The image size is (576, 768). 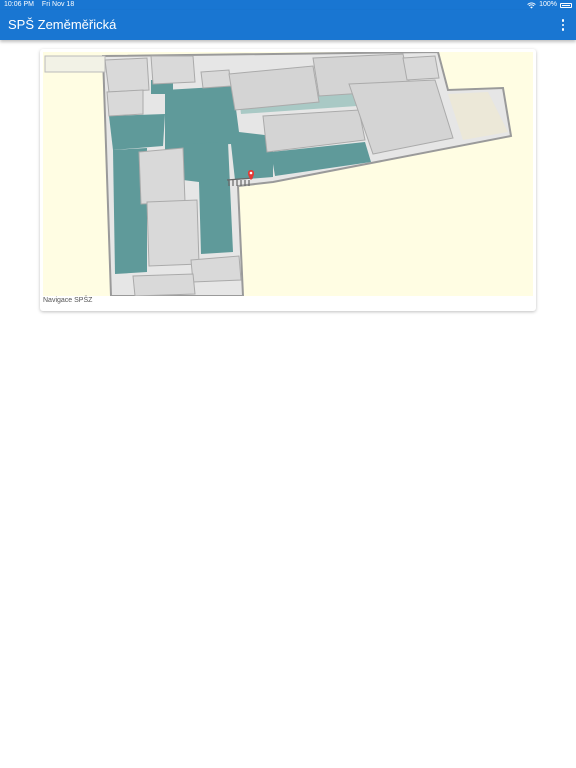 What do you see at coordinates (58, 4) in the screenshot?
I see `status-date: Fri Nov 18` at bounding box center [58, 4].